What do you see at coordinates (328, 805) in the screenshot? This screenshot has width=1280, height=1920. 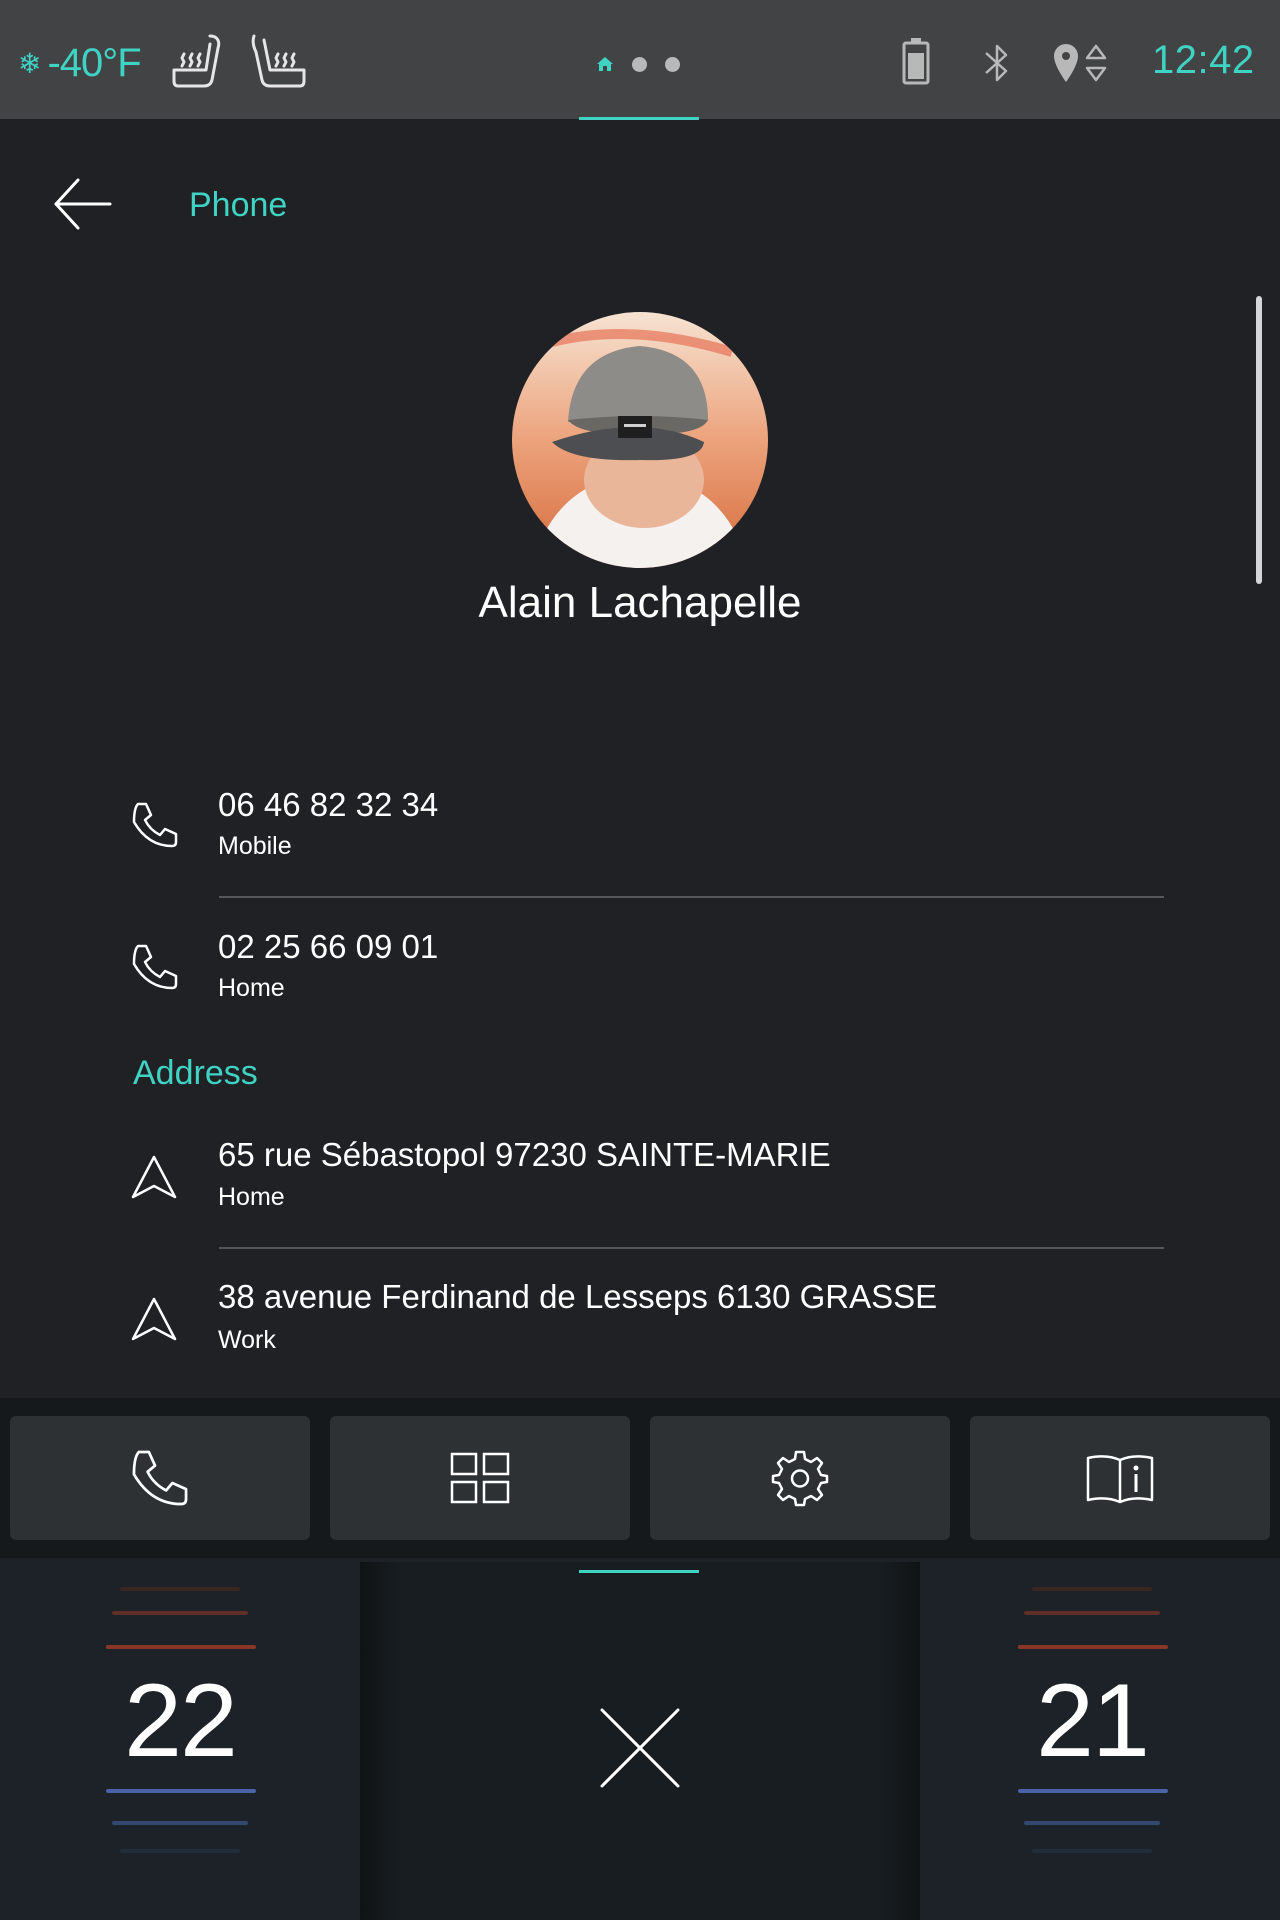 I see `phone-number: 06 46 82 32 34` at bounding box center [328, 805].